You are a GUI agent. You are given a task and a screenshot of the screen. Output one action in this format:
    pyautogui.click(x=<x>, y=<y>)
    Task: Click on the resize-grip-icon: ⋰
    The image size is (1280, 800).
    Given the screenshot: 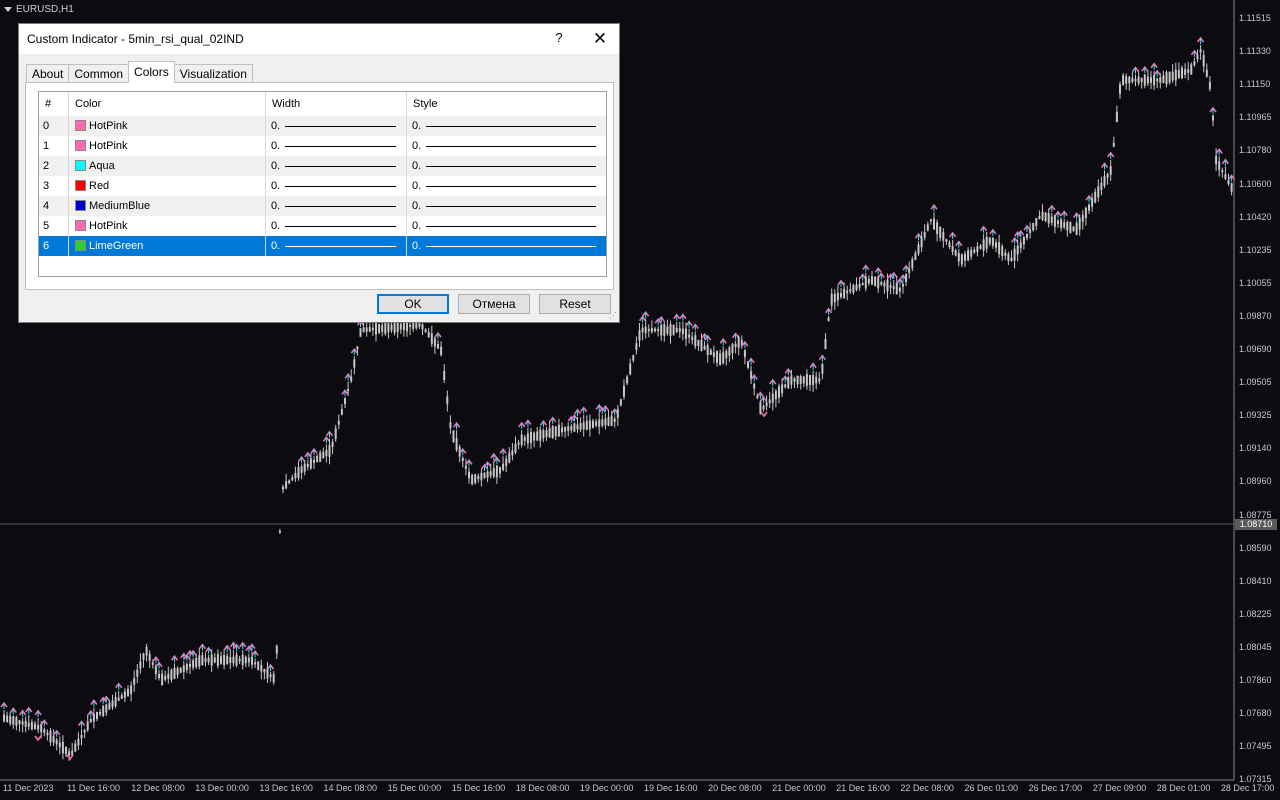 What is the action you would take?
    pyautogui.click(x=613, y=316)
    